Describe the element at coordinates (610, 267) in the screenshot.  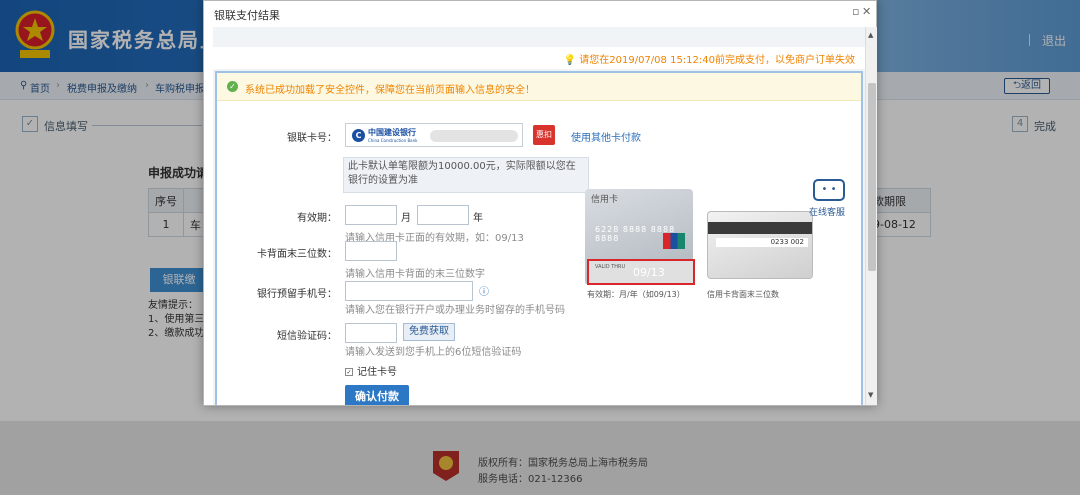
I see `valid-thru-label: VALID THRU` at that location.